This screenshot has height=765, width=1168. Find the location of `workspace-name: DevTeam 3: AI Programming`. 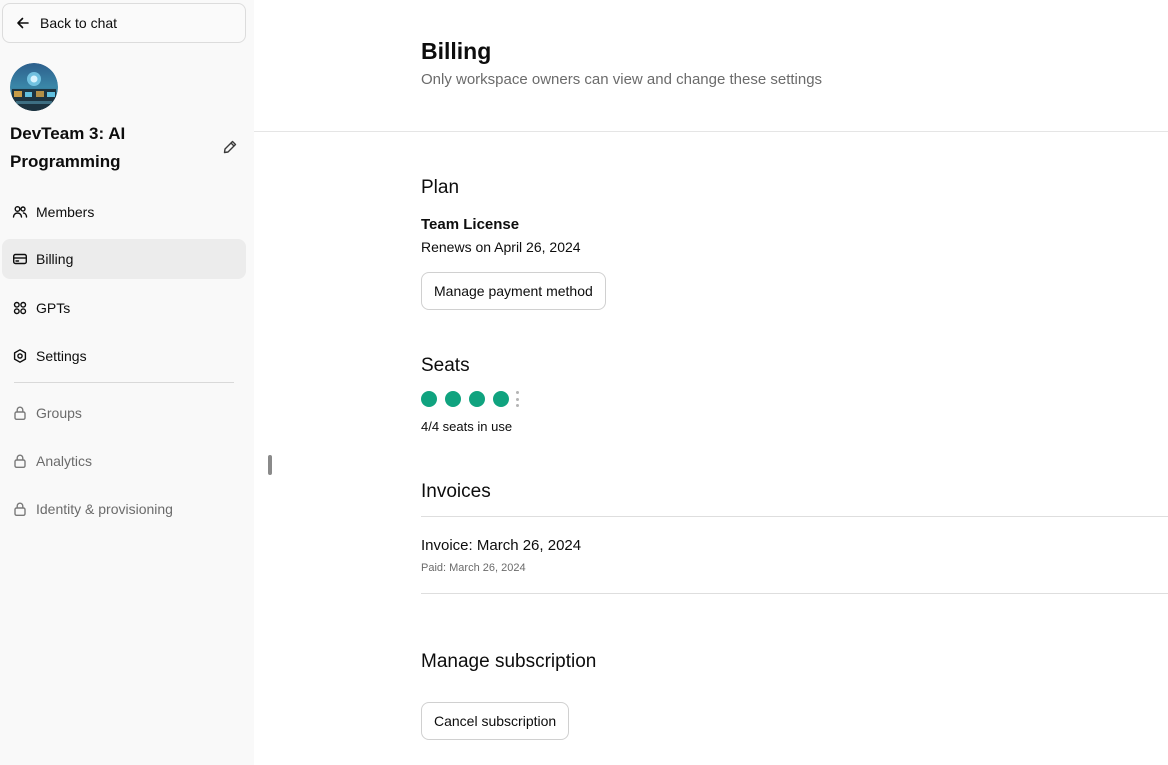

workspace-name: DevTeam 3: AI Programming is located at coordinates (68, 147).